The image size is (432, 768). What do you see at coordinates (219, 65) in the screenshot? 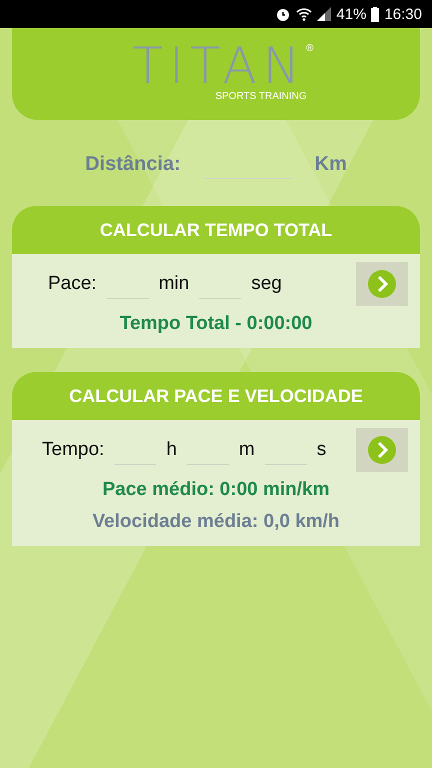
I see `logo-title: TITAN` at bounding box center [219, 65].